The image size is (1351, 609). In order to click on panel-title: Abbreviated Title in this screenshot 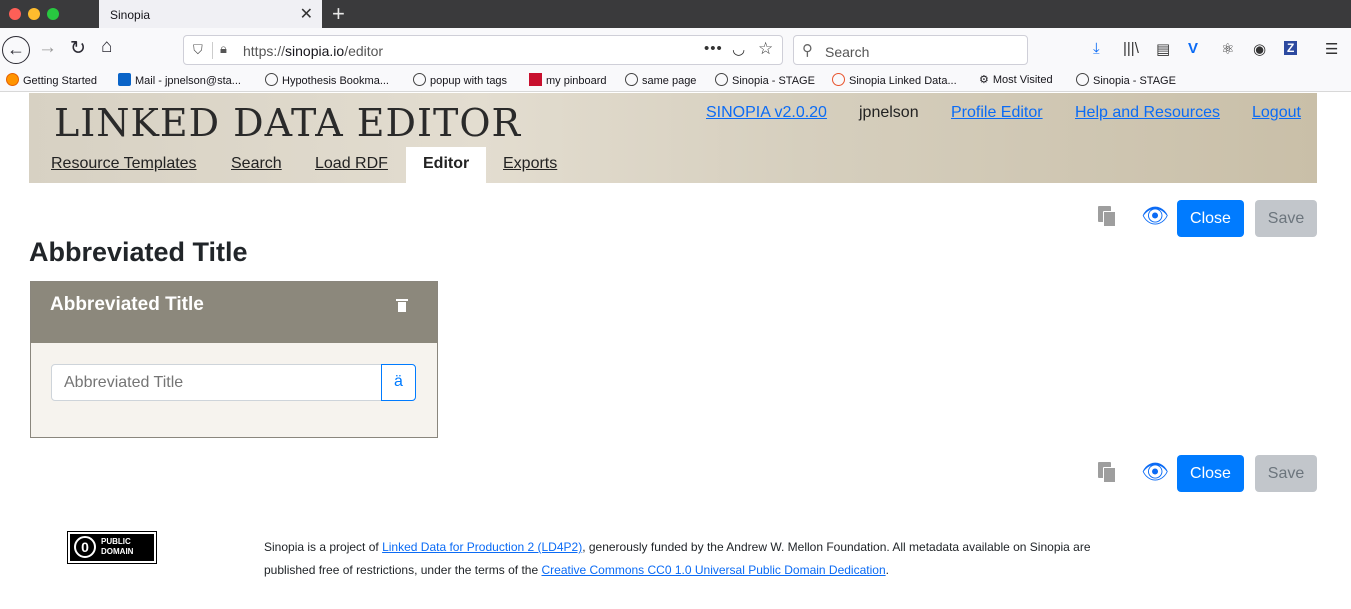, I will do `click(127, 304)`.